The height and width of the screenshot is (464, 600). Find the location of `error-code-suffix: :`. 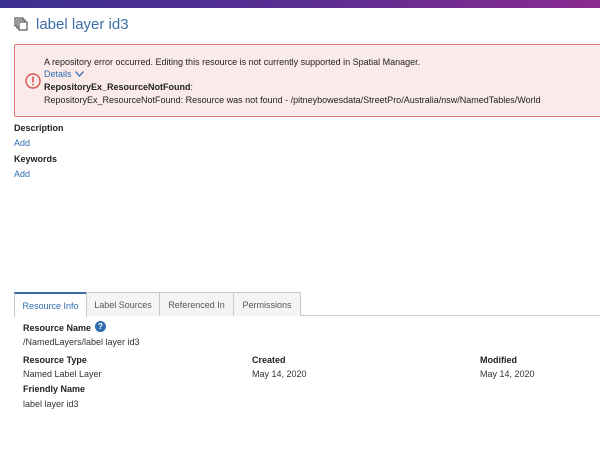

error-code-suffix: : is located at coordinates (192, 87).